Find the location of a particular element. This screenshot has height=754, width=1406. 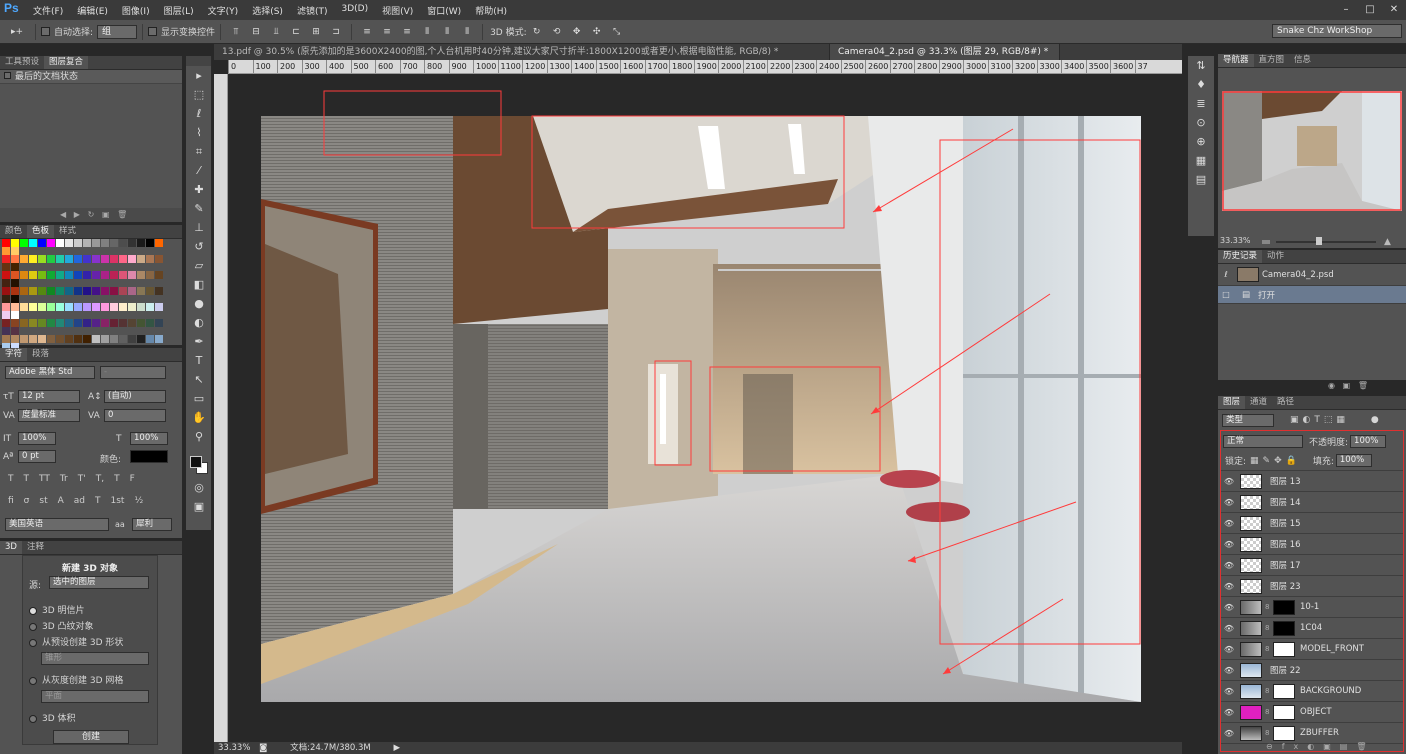

tab-styles: 样式 is located at coordinates (67, 231).